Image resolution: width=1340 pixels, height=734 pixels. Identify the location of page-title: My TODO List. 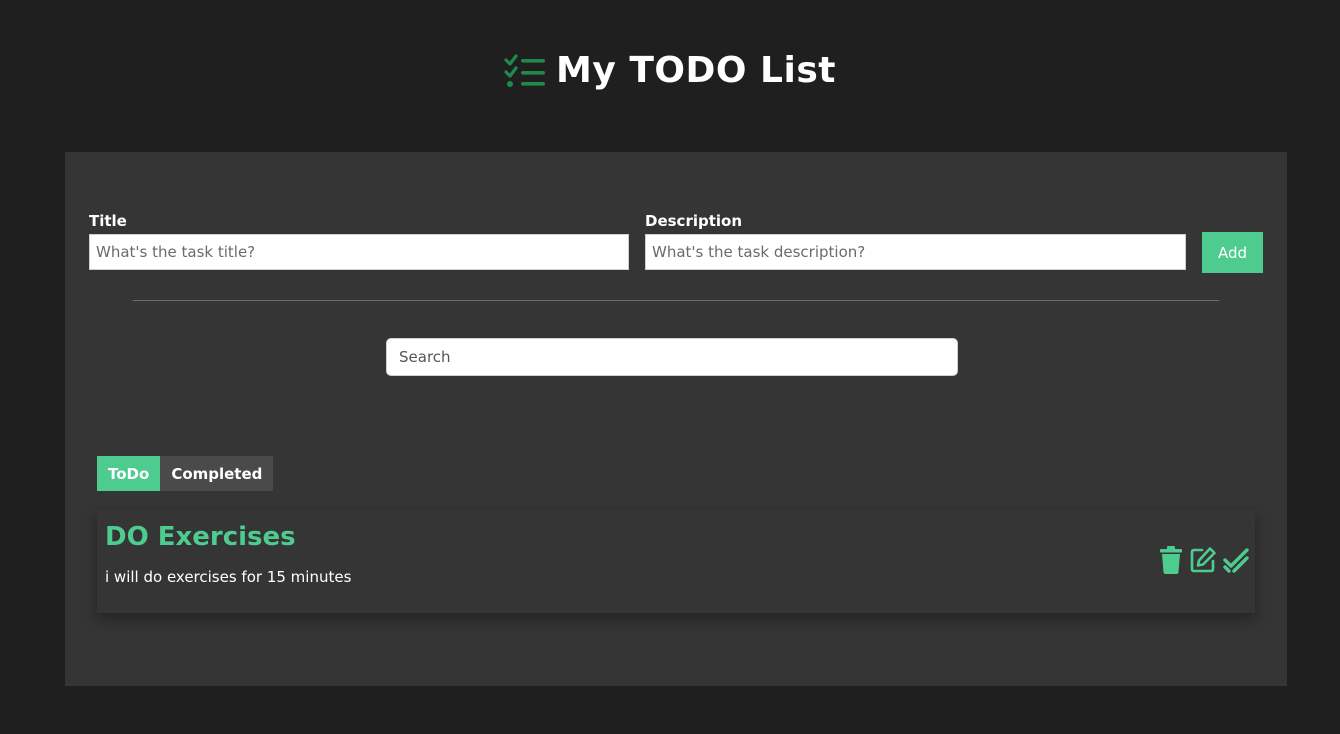
(696, 70).